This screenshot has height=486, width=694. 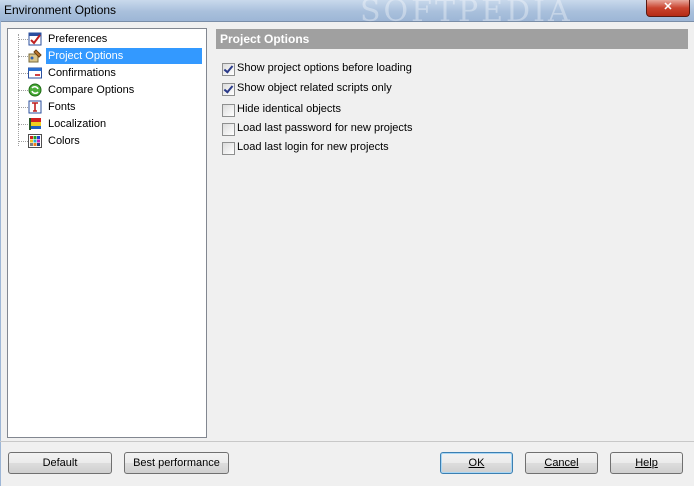 What do you see at coordinates (35, 56) in the screenshot?
I see `project-options-icon` at bounding box center [35, 56].